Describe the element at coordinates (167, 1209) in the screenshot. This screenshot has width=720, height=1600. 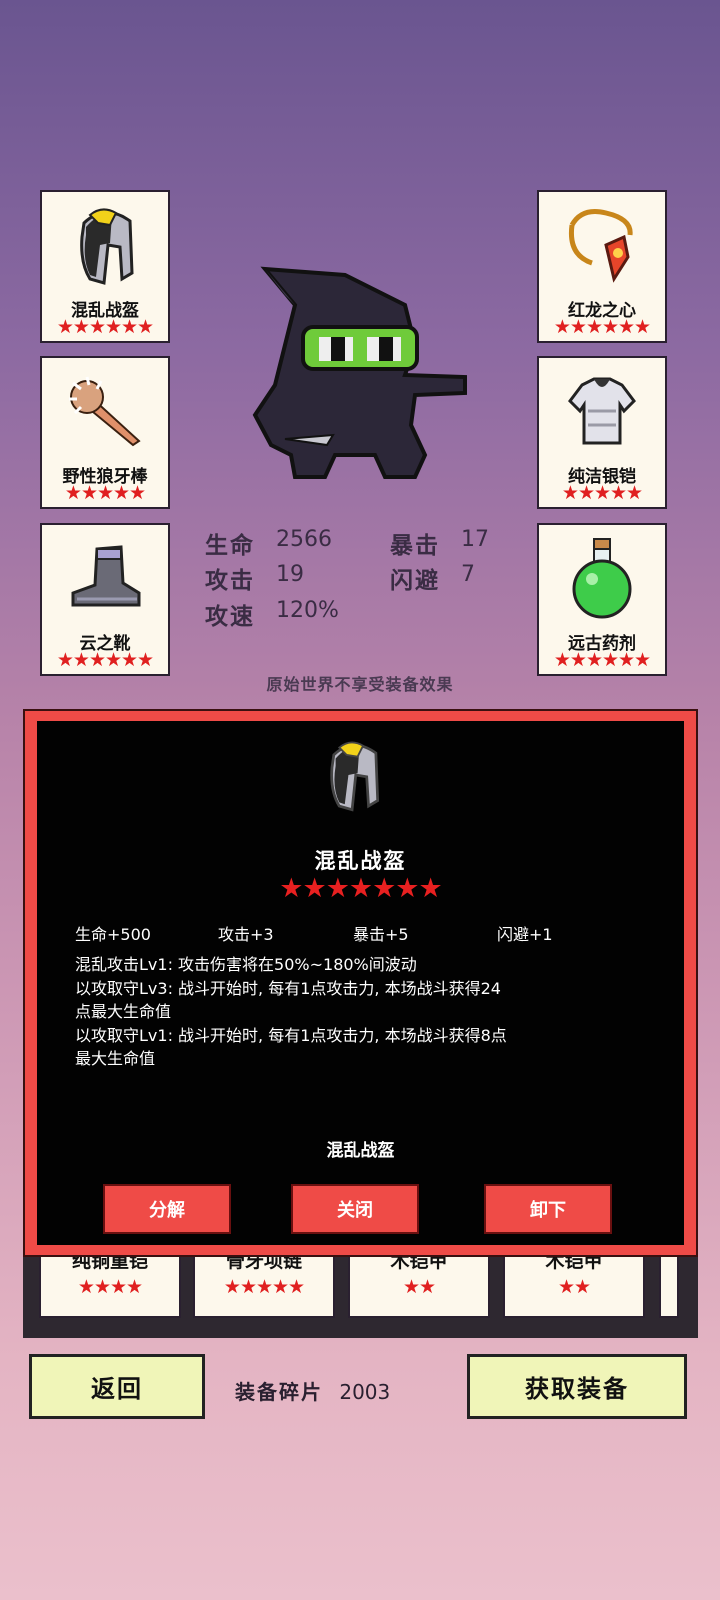
I see `decompose-button: 分解` at that location.